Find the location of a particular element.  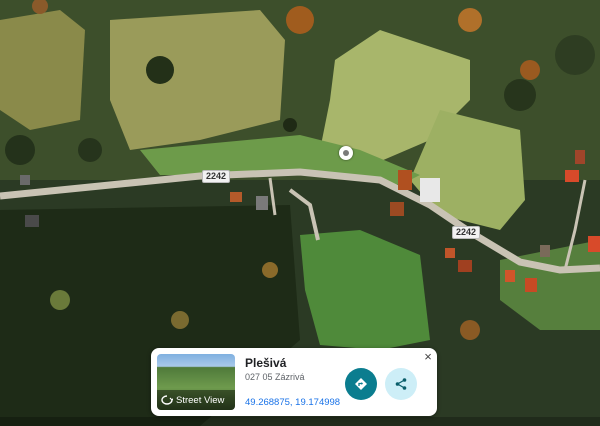

place-title: Plešivá is located at coordinates (266, 363).